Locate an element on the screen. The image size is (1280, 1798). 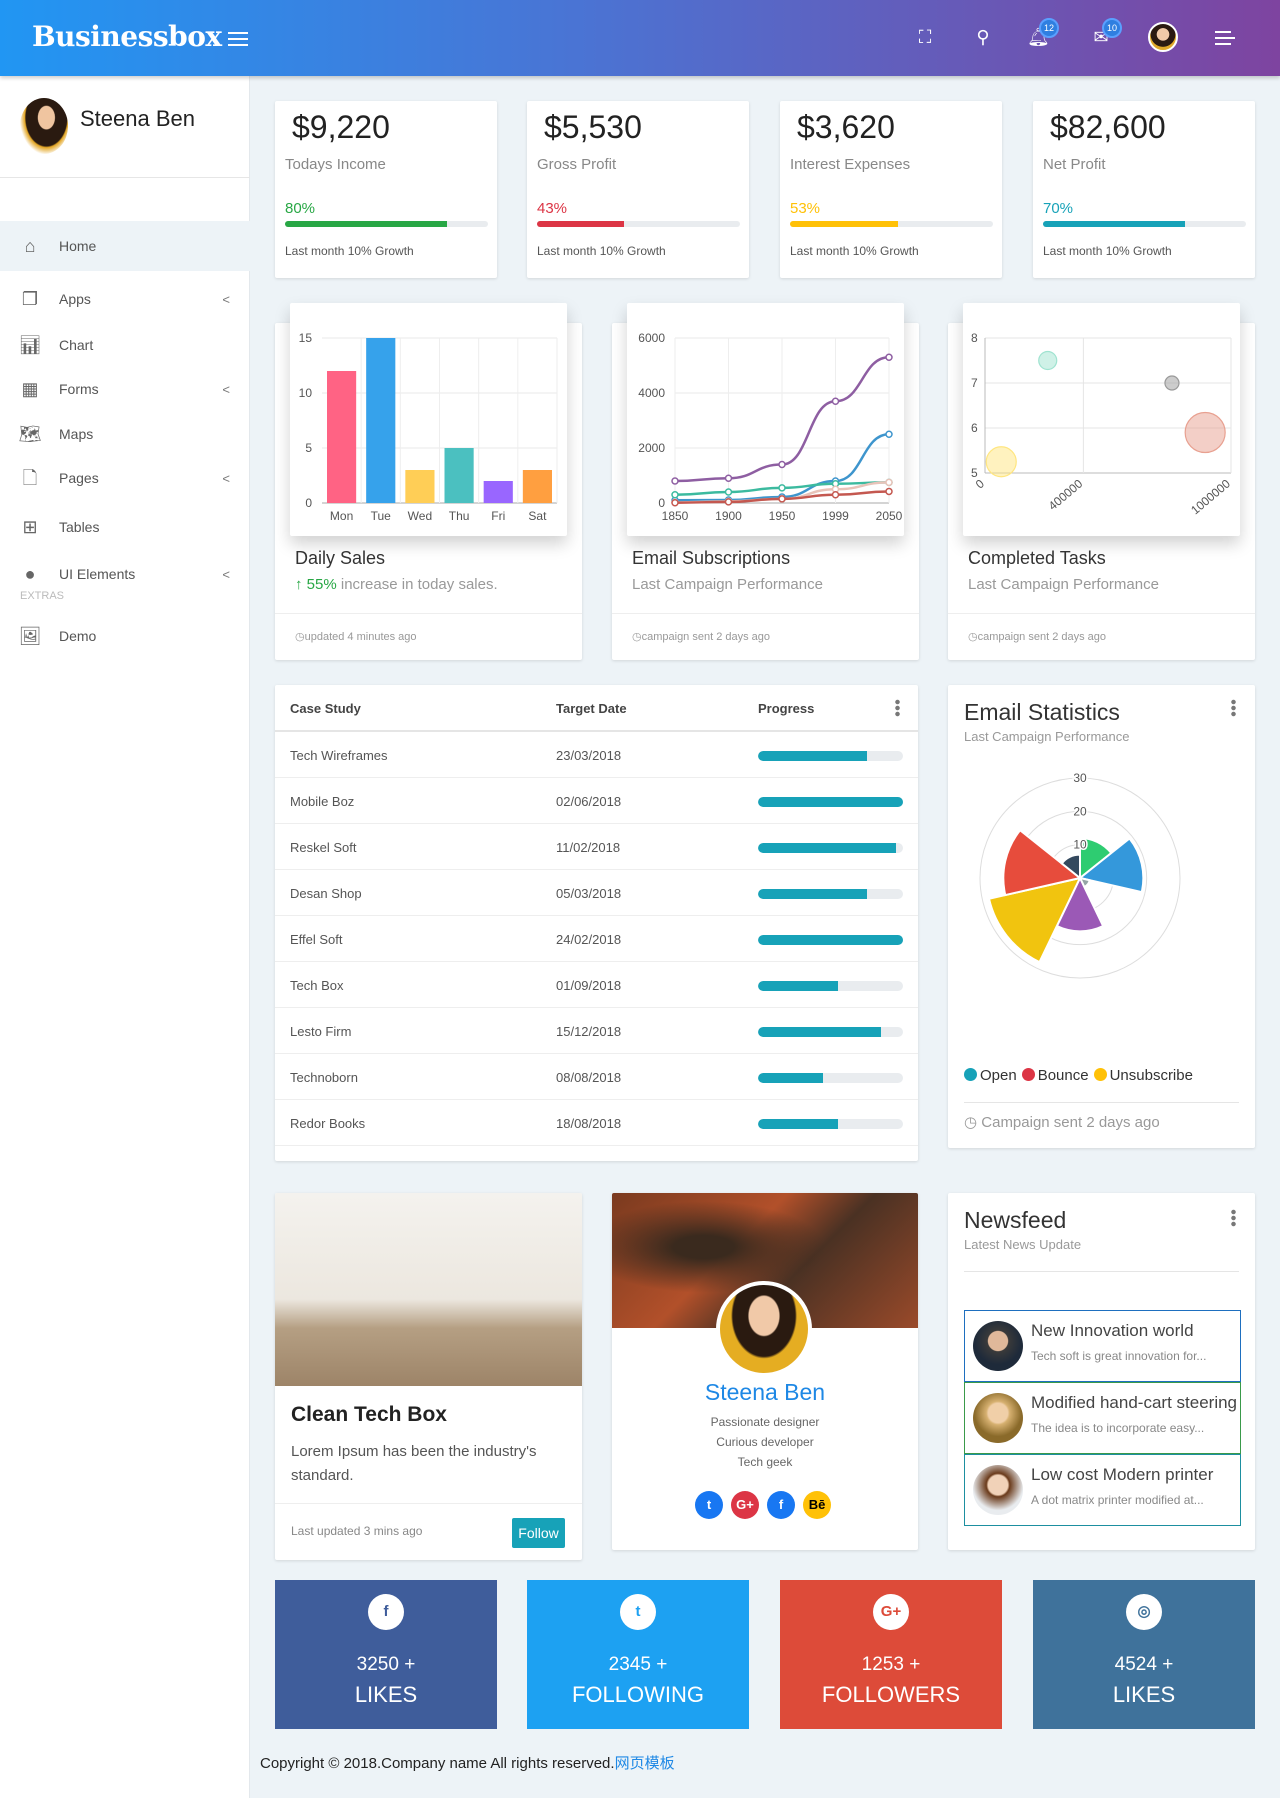
tick-label: 30 is located at coordinates (1080, 778).